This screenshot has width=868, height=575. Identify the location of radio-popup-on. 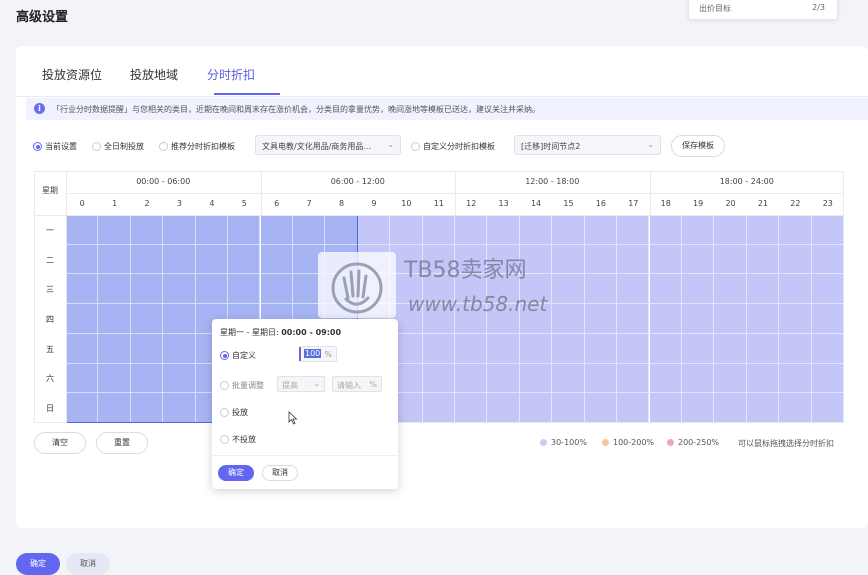
(224, 412).